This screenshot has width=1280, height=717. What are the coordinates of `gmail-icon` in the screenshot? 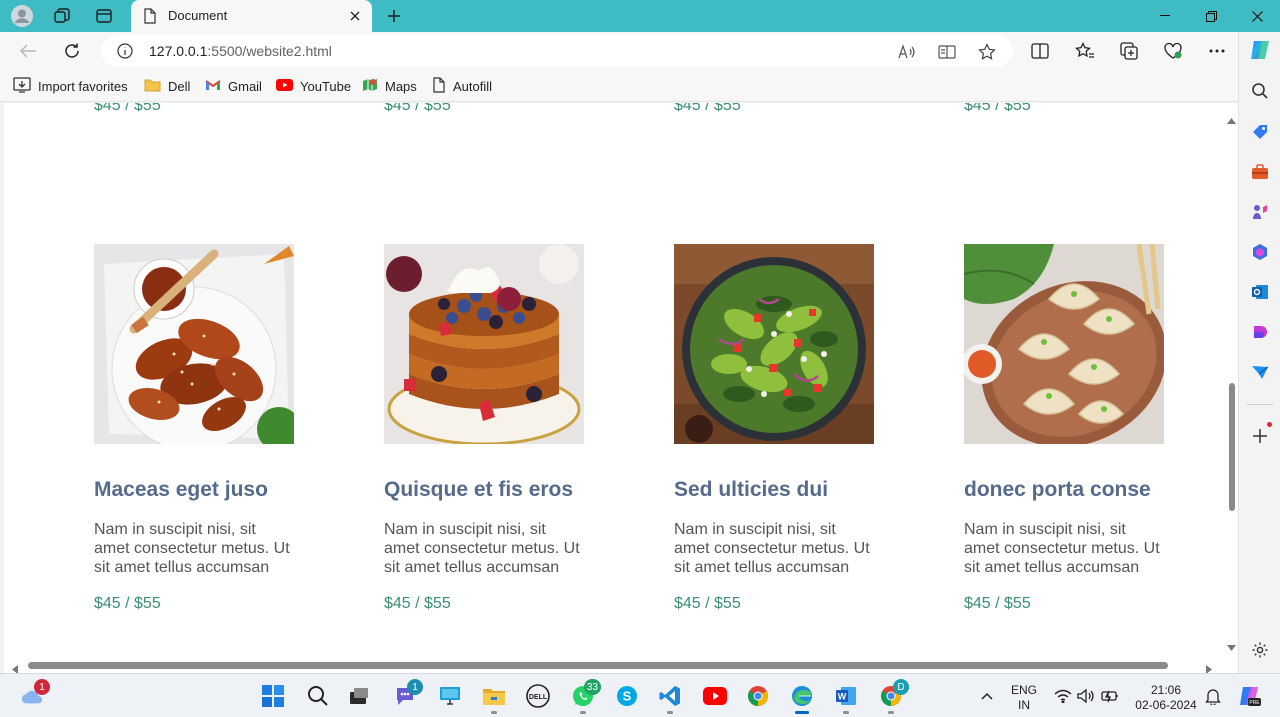 It's located at (213, 86).